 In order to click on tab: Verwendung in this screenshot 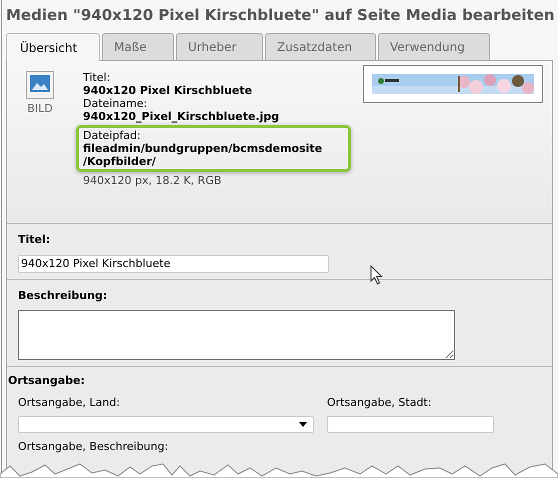, I will do `click(434, 46)`.